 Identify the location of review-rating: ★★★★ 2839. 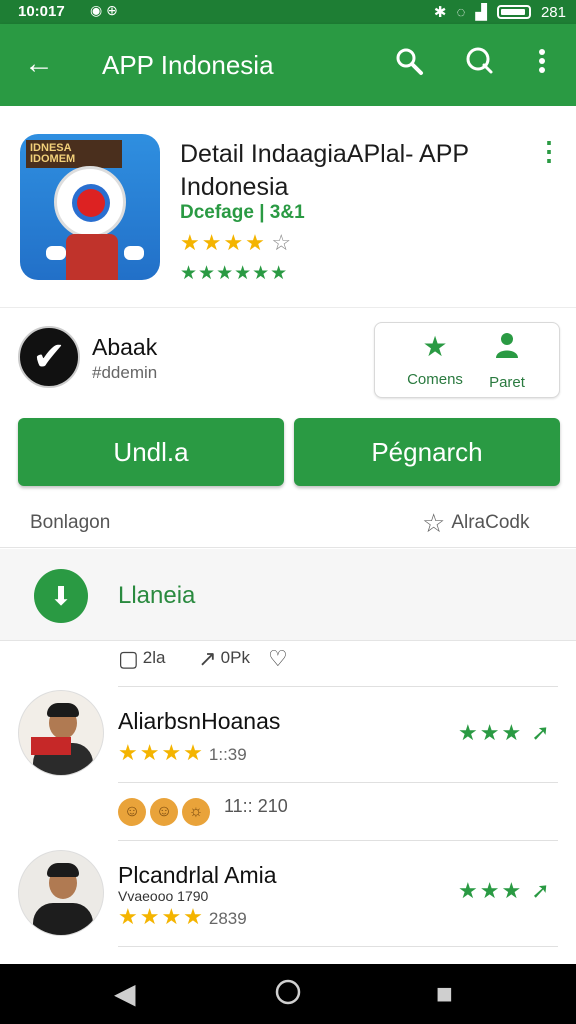
(182, 917).